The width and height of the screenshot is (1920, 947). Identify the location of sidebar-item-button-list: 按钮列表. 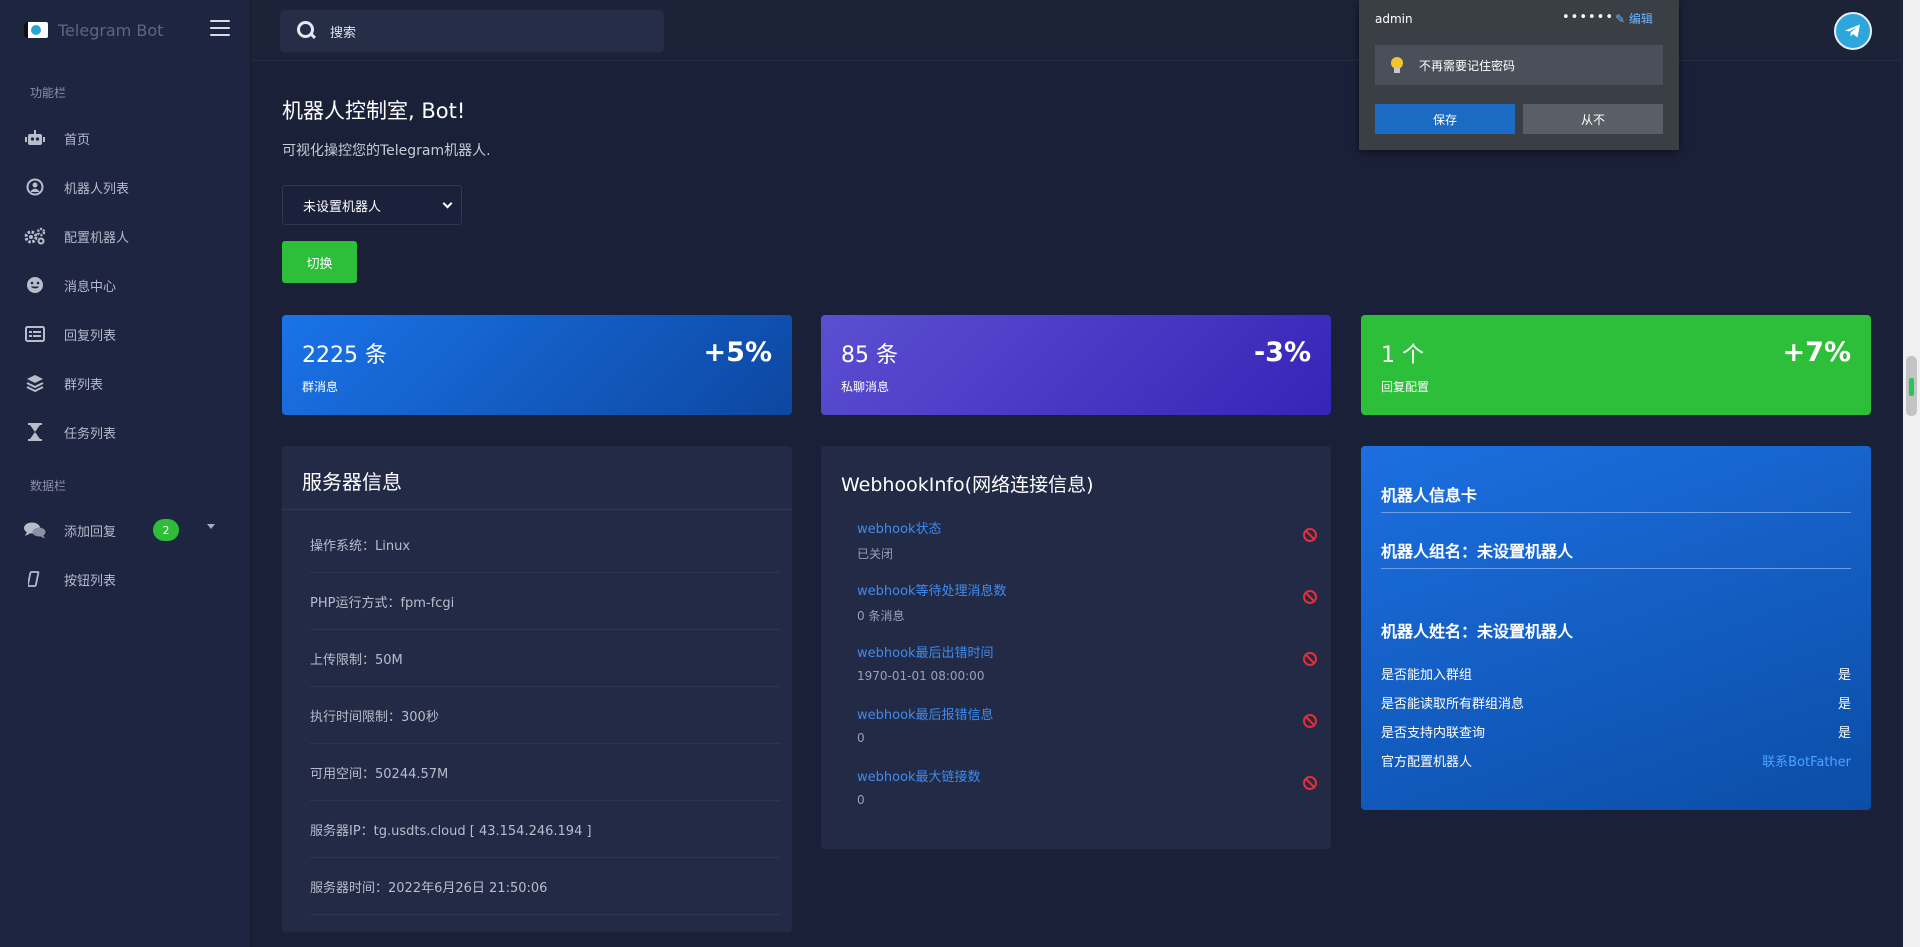
(124, 579).